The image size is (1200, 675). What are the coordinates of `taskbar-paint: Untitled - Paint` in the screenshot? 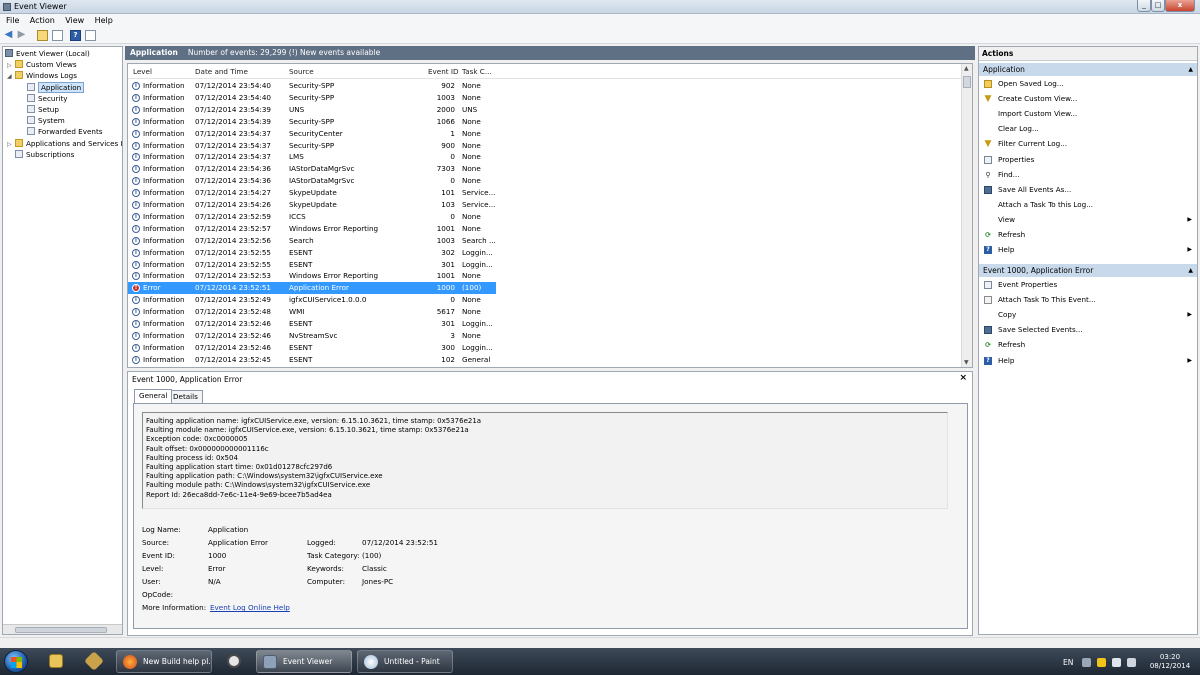 It's located at (405, 661).